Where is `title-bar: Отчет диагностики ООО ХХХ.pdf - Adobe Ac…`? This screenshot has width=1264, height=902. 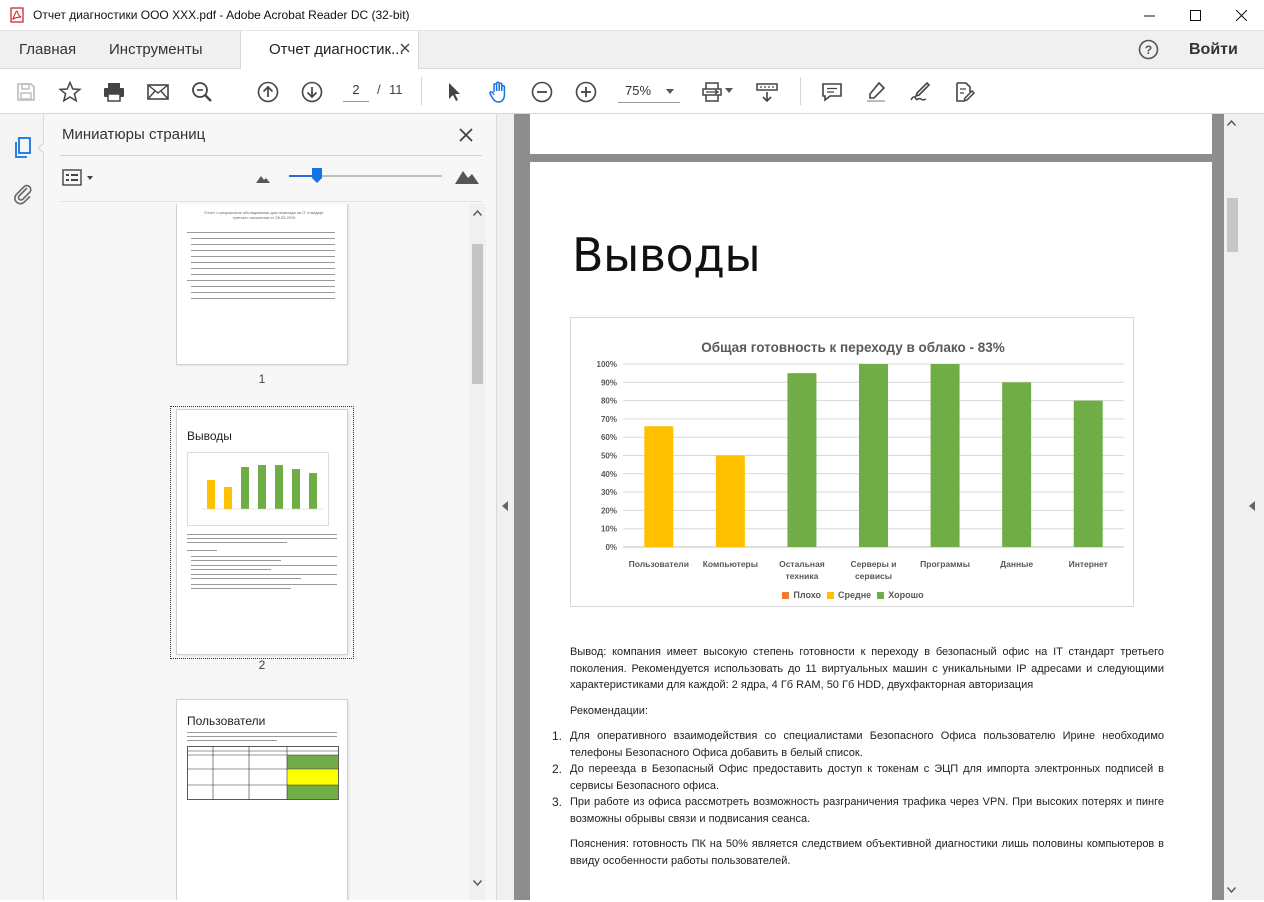
title-bar: Отчет диагностики ООО ХХХ.pdf - Adobe Ac… is located at coordinates (632, 15).